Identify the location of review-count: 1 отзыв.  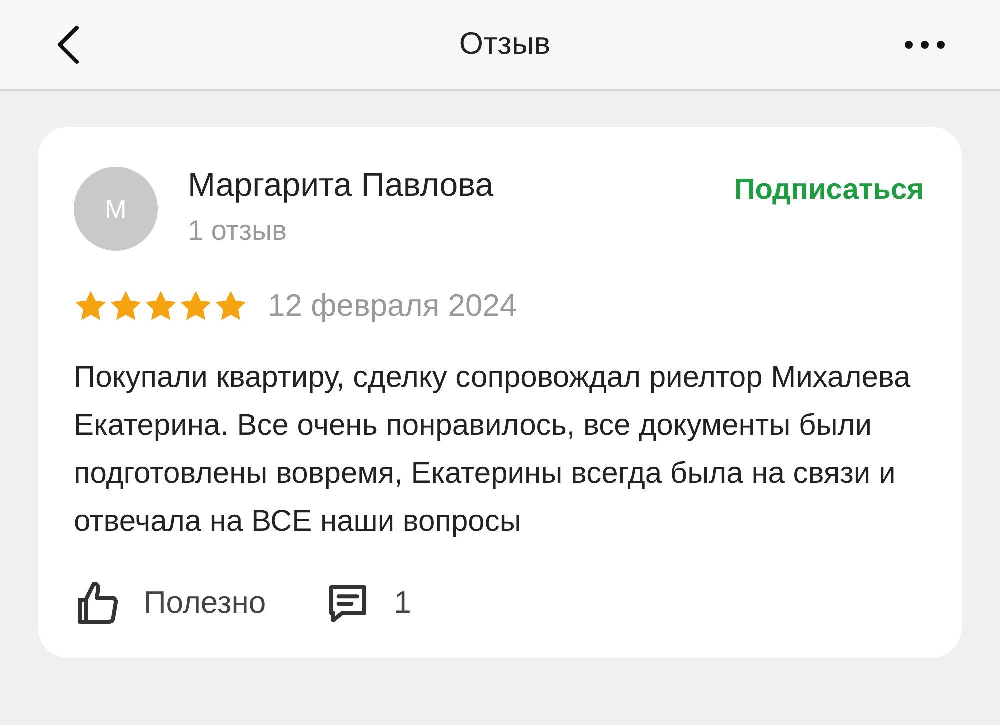
(238, 231).